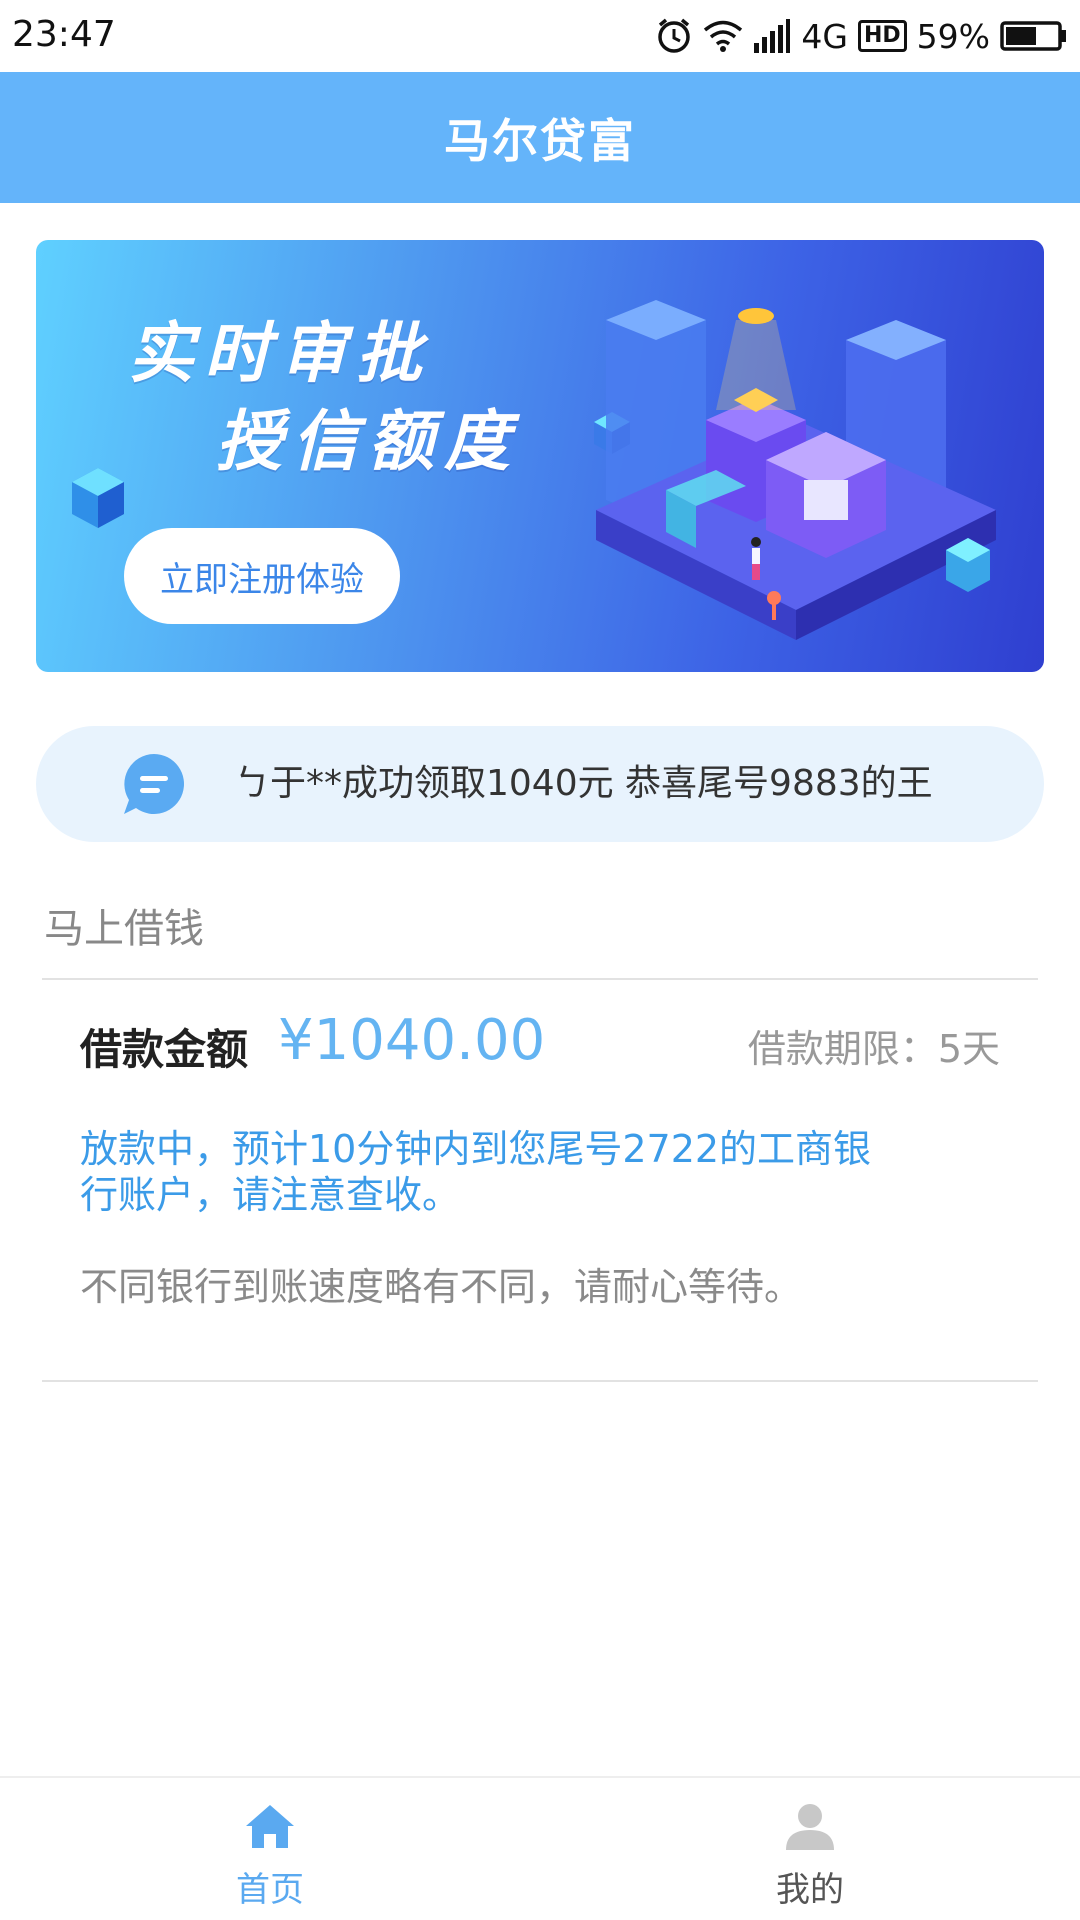 This screenshot has height=1920, width=1080. I want to click on section-title: 马上借钱, so click(124, 929).